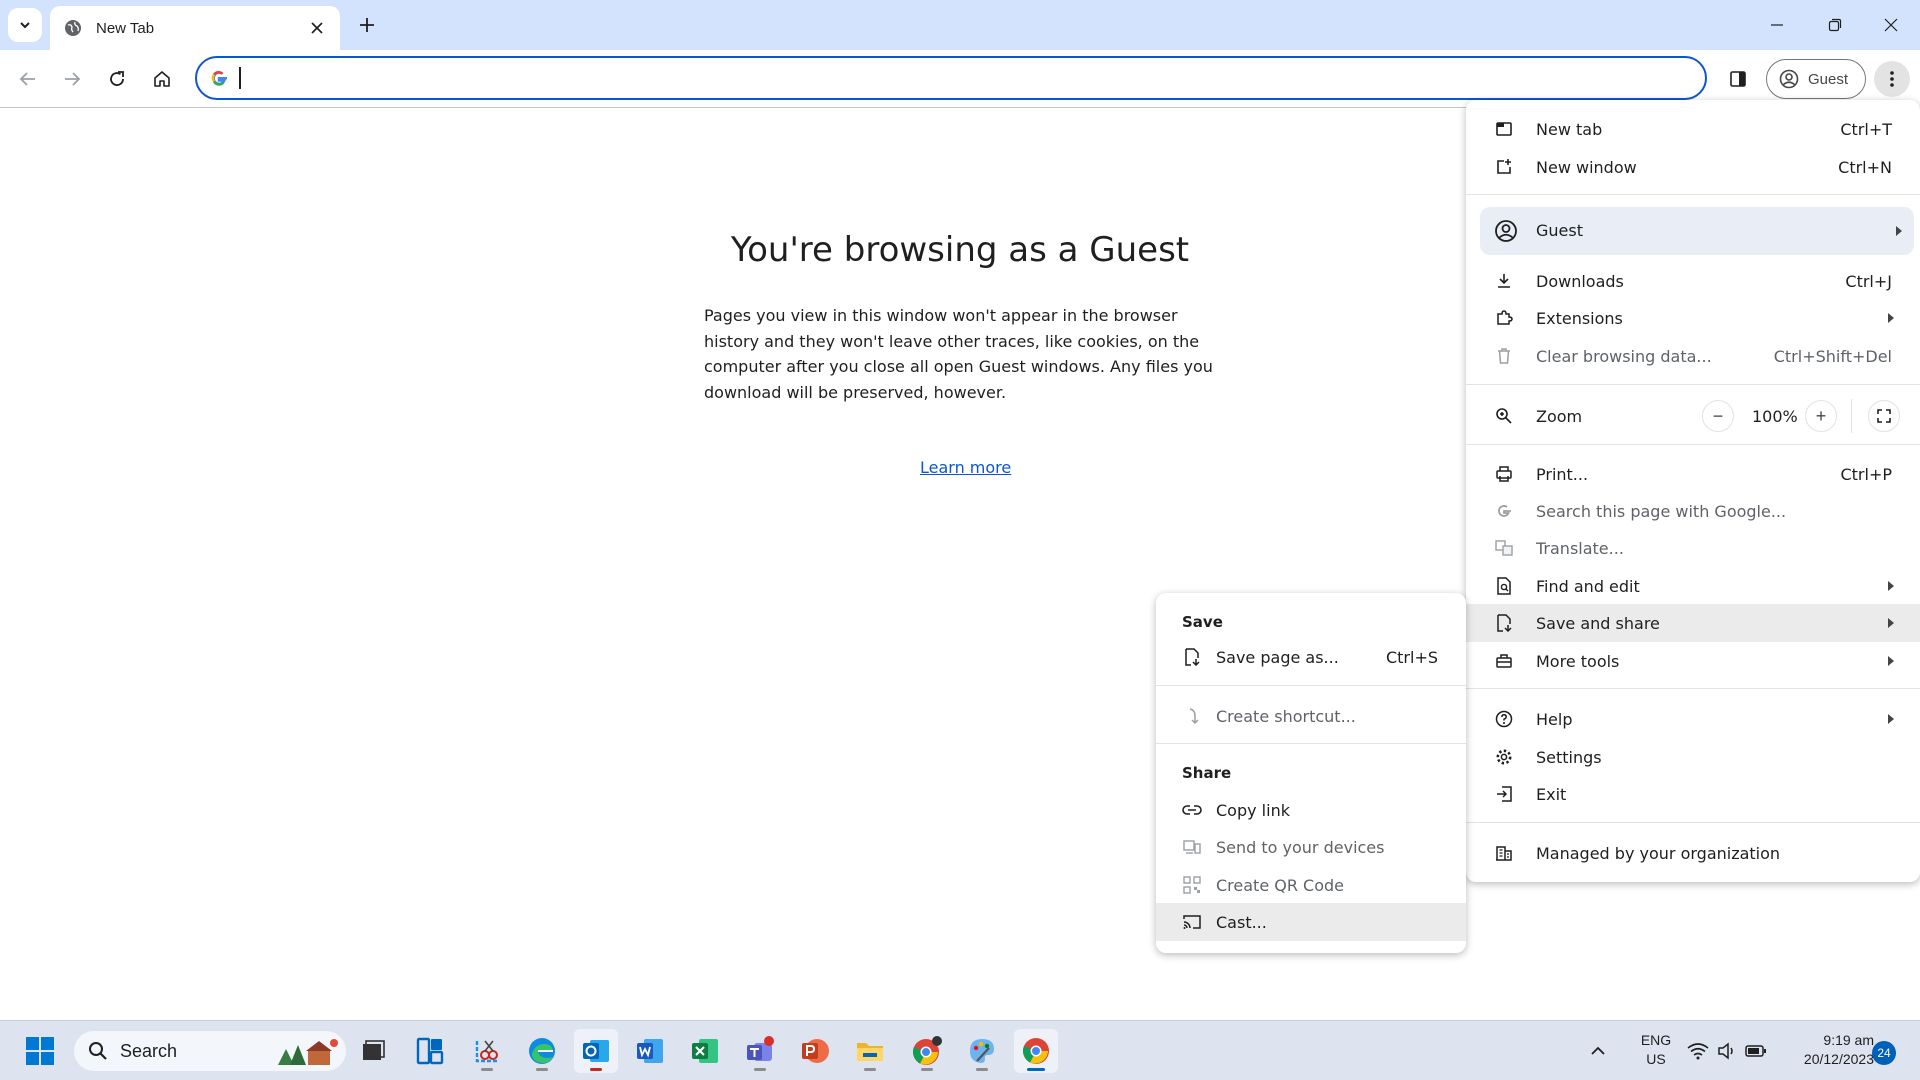 This screenshot has height=1080, width=1920. I want to click on menu-item-zoom: Zoom − 100% +, so click(1693, 416).